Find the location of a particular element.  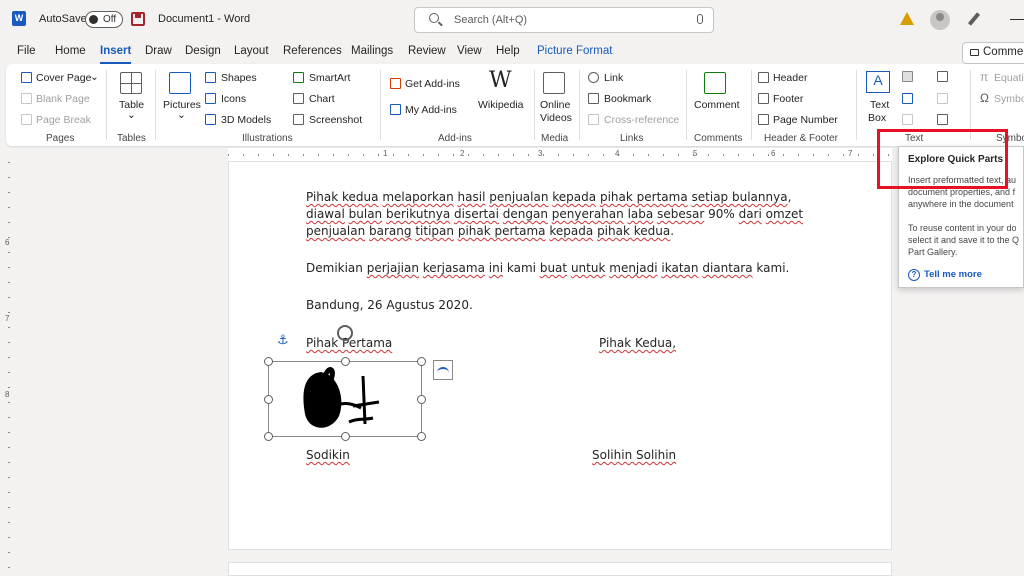

ruler-ticks is located at coordinates (560, 155).